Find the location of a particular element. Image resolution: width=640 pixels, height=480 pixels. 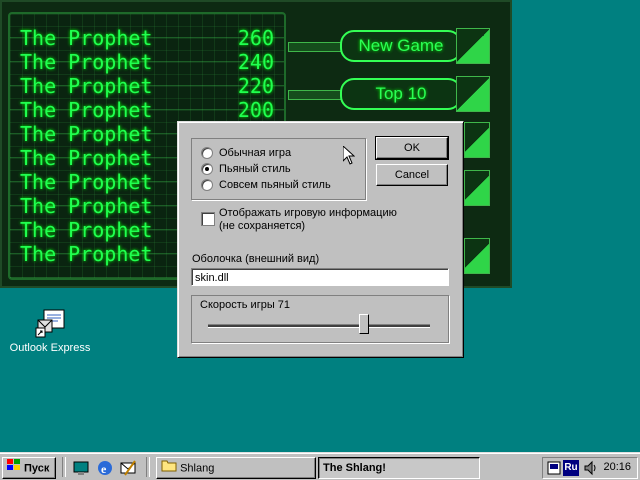

high-score-row: The Prophet 260 is located at coordinates (147, 38).